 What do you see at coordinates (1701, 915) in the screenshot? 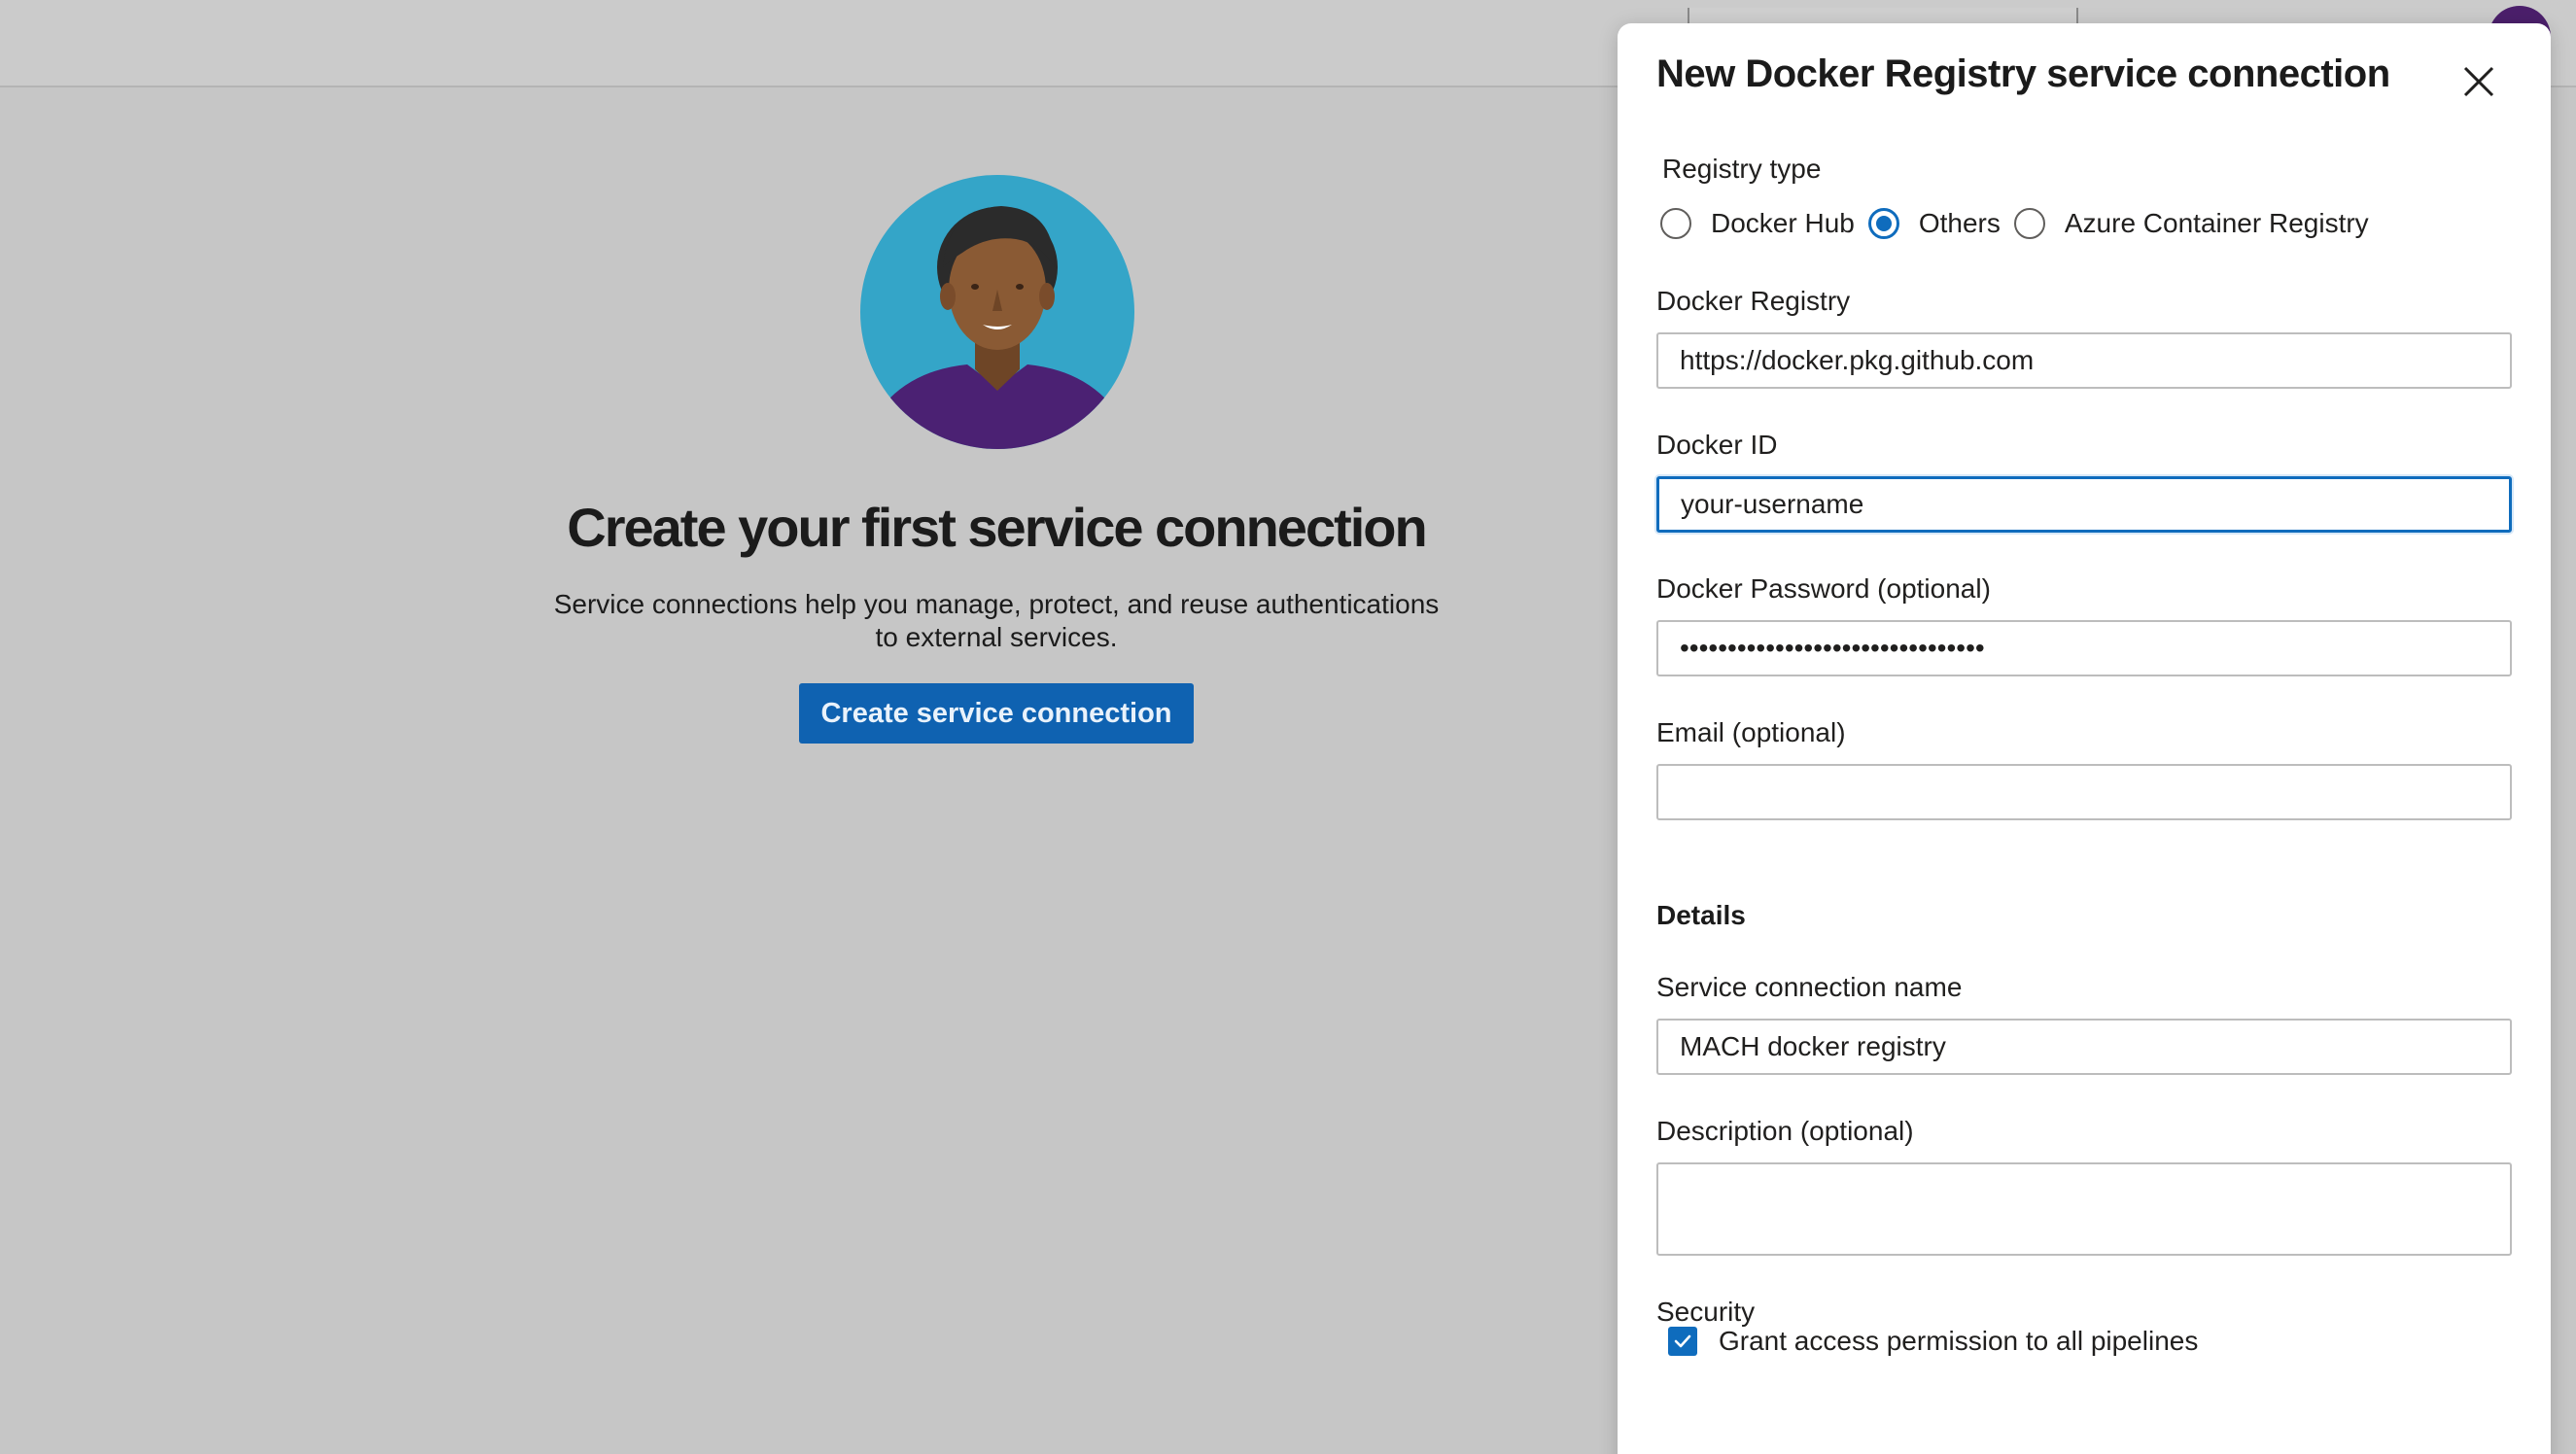
I see `details-heading: Details` at bounding box center [1701, 915].